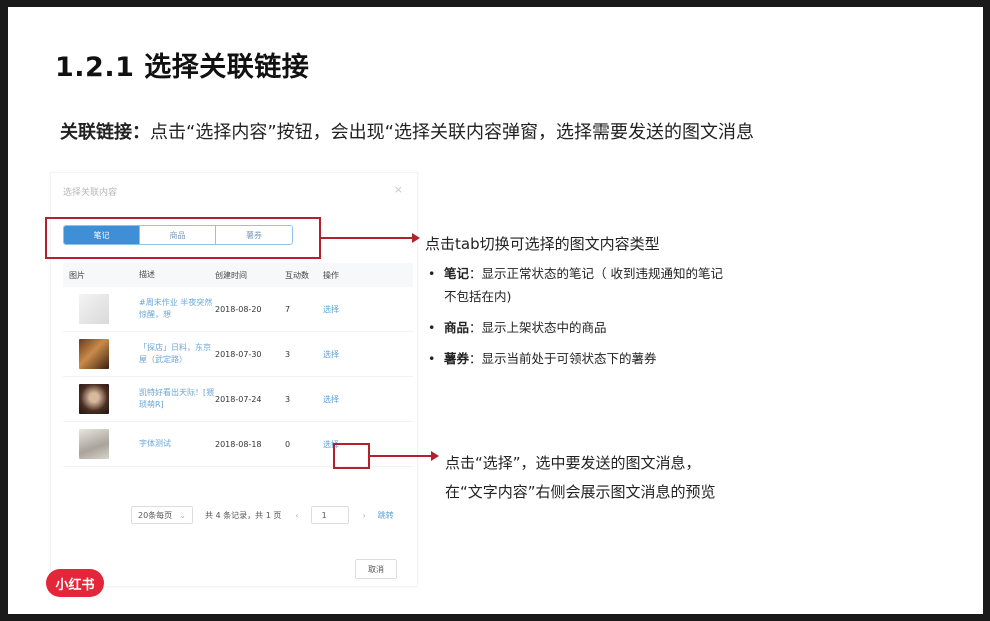  I want to click on row-desc: 「探店」日料，东京屋（武定路）, so click(177, 354).